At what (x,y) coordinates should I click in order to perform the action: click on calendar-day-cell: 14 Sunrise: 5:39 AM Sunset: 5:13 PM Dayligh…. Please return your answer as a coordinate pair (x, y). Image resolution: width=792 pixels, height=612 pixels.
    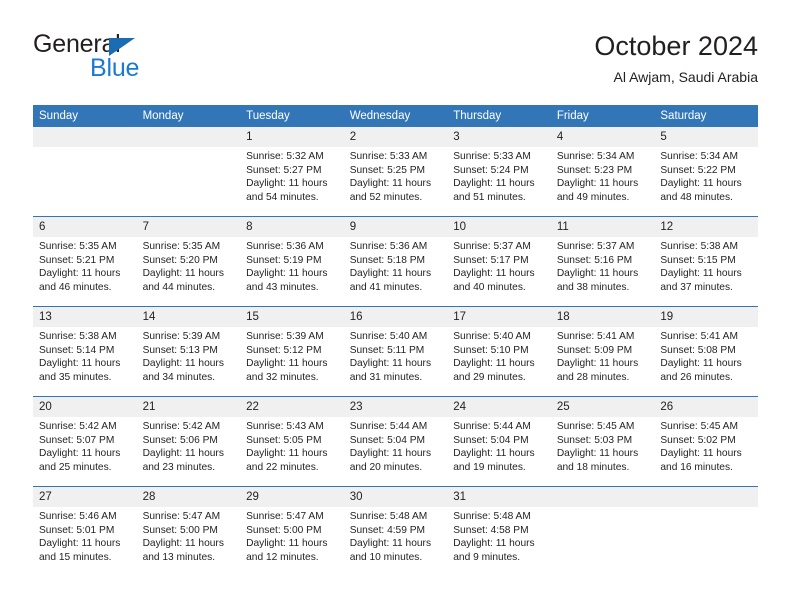
    Looking at the image, I should click on (188, 351).